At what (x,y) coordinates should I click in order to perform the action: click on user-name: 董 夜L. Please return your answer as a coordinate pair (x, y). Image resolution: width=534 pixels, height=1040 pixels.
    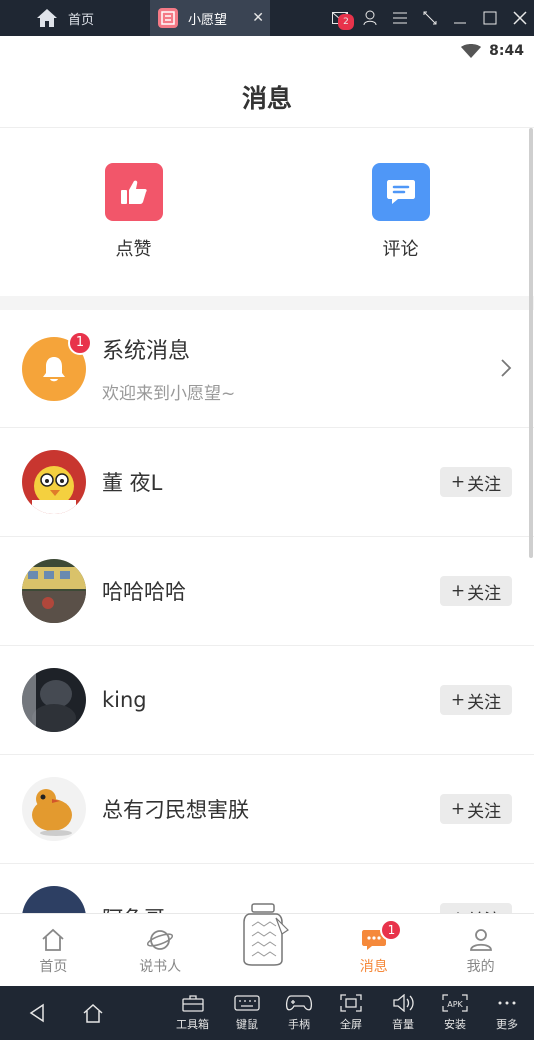
    Looking at the image, I should click on (132, 483).